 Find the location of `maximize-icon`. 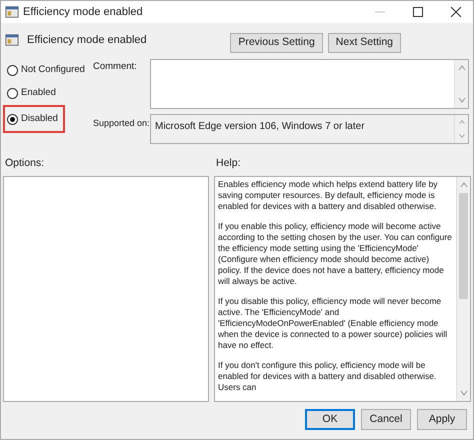

maximize-icon is located at coordinates (418, 12).